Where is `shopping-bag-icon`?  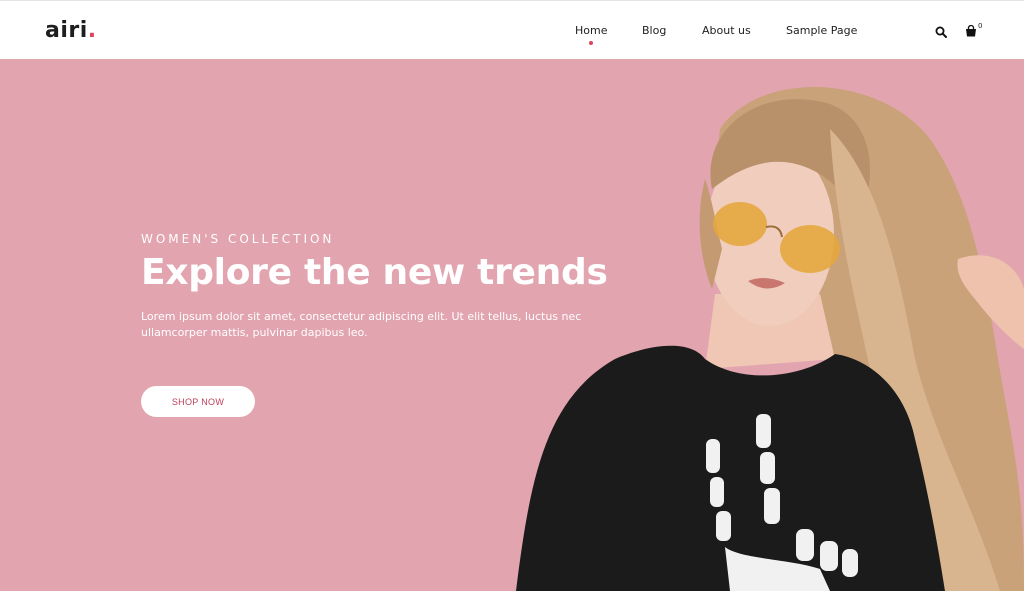
shopping-bag-icon is located at coordinates (971, 33).